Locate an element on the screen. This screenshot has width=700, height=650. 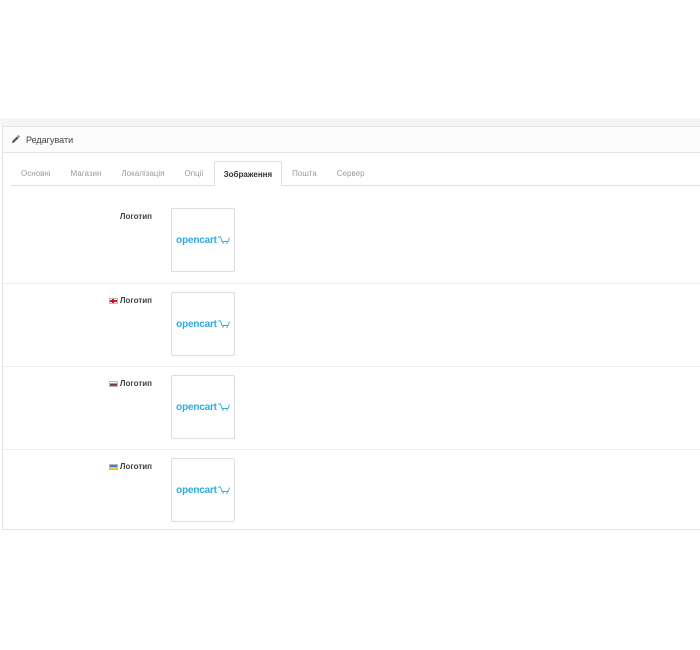
tab-server: Сервер is located at coordinates (351, 173).